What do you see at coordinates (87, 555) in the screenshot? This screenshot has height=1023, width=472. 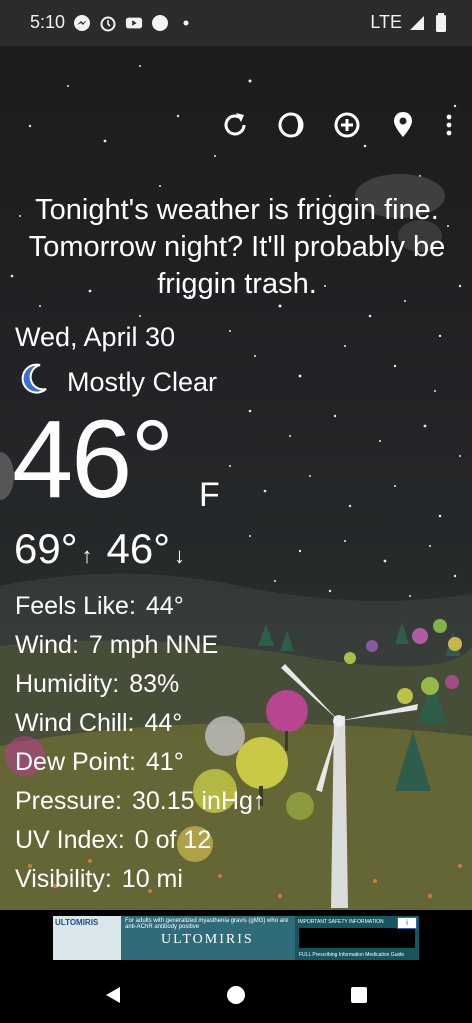 I see `up-arrow-icon: ↑` at bounding box center [87, 555].